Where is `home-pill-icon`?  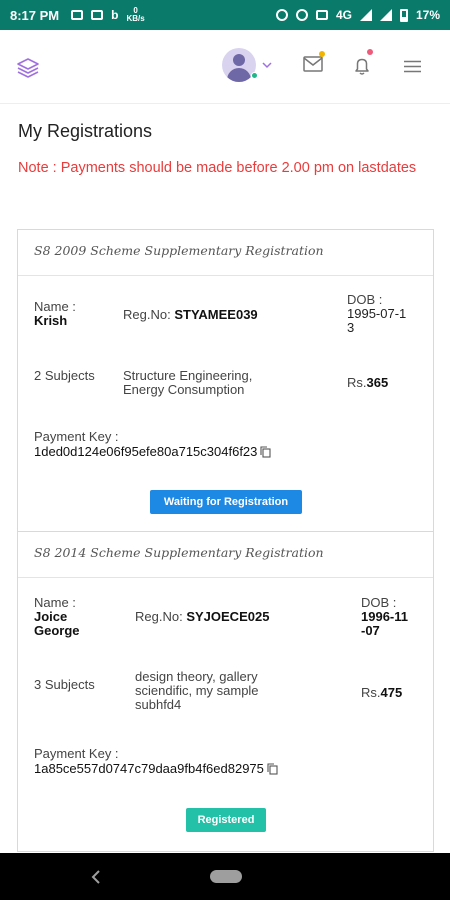 home-pill-icon is located at coordinates (226, 876).